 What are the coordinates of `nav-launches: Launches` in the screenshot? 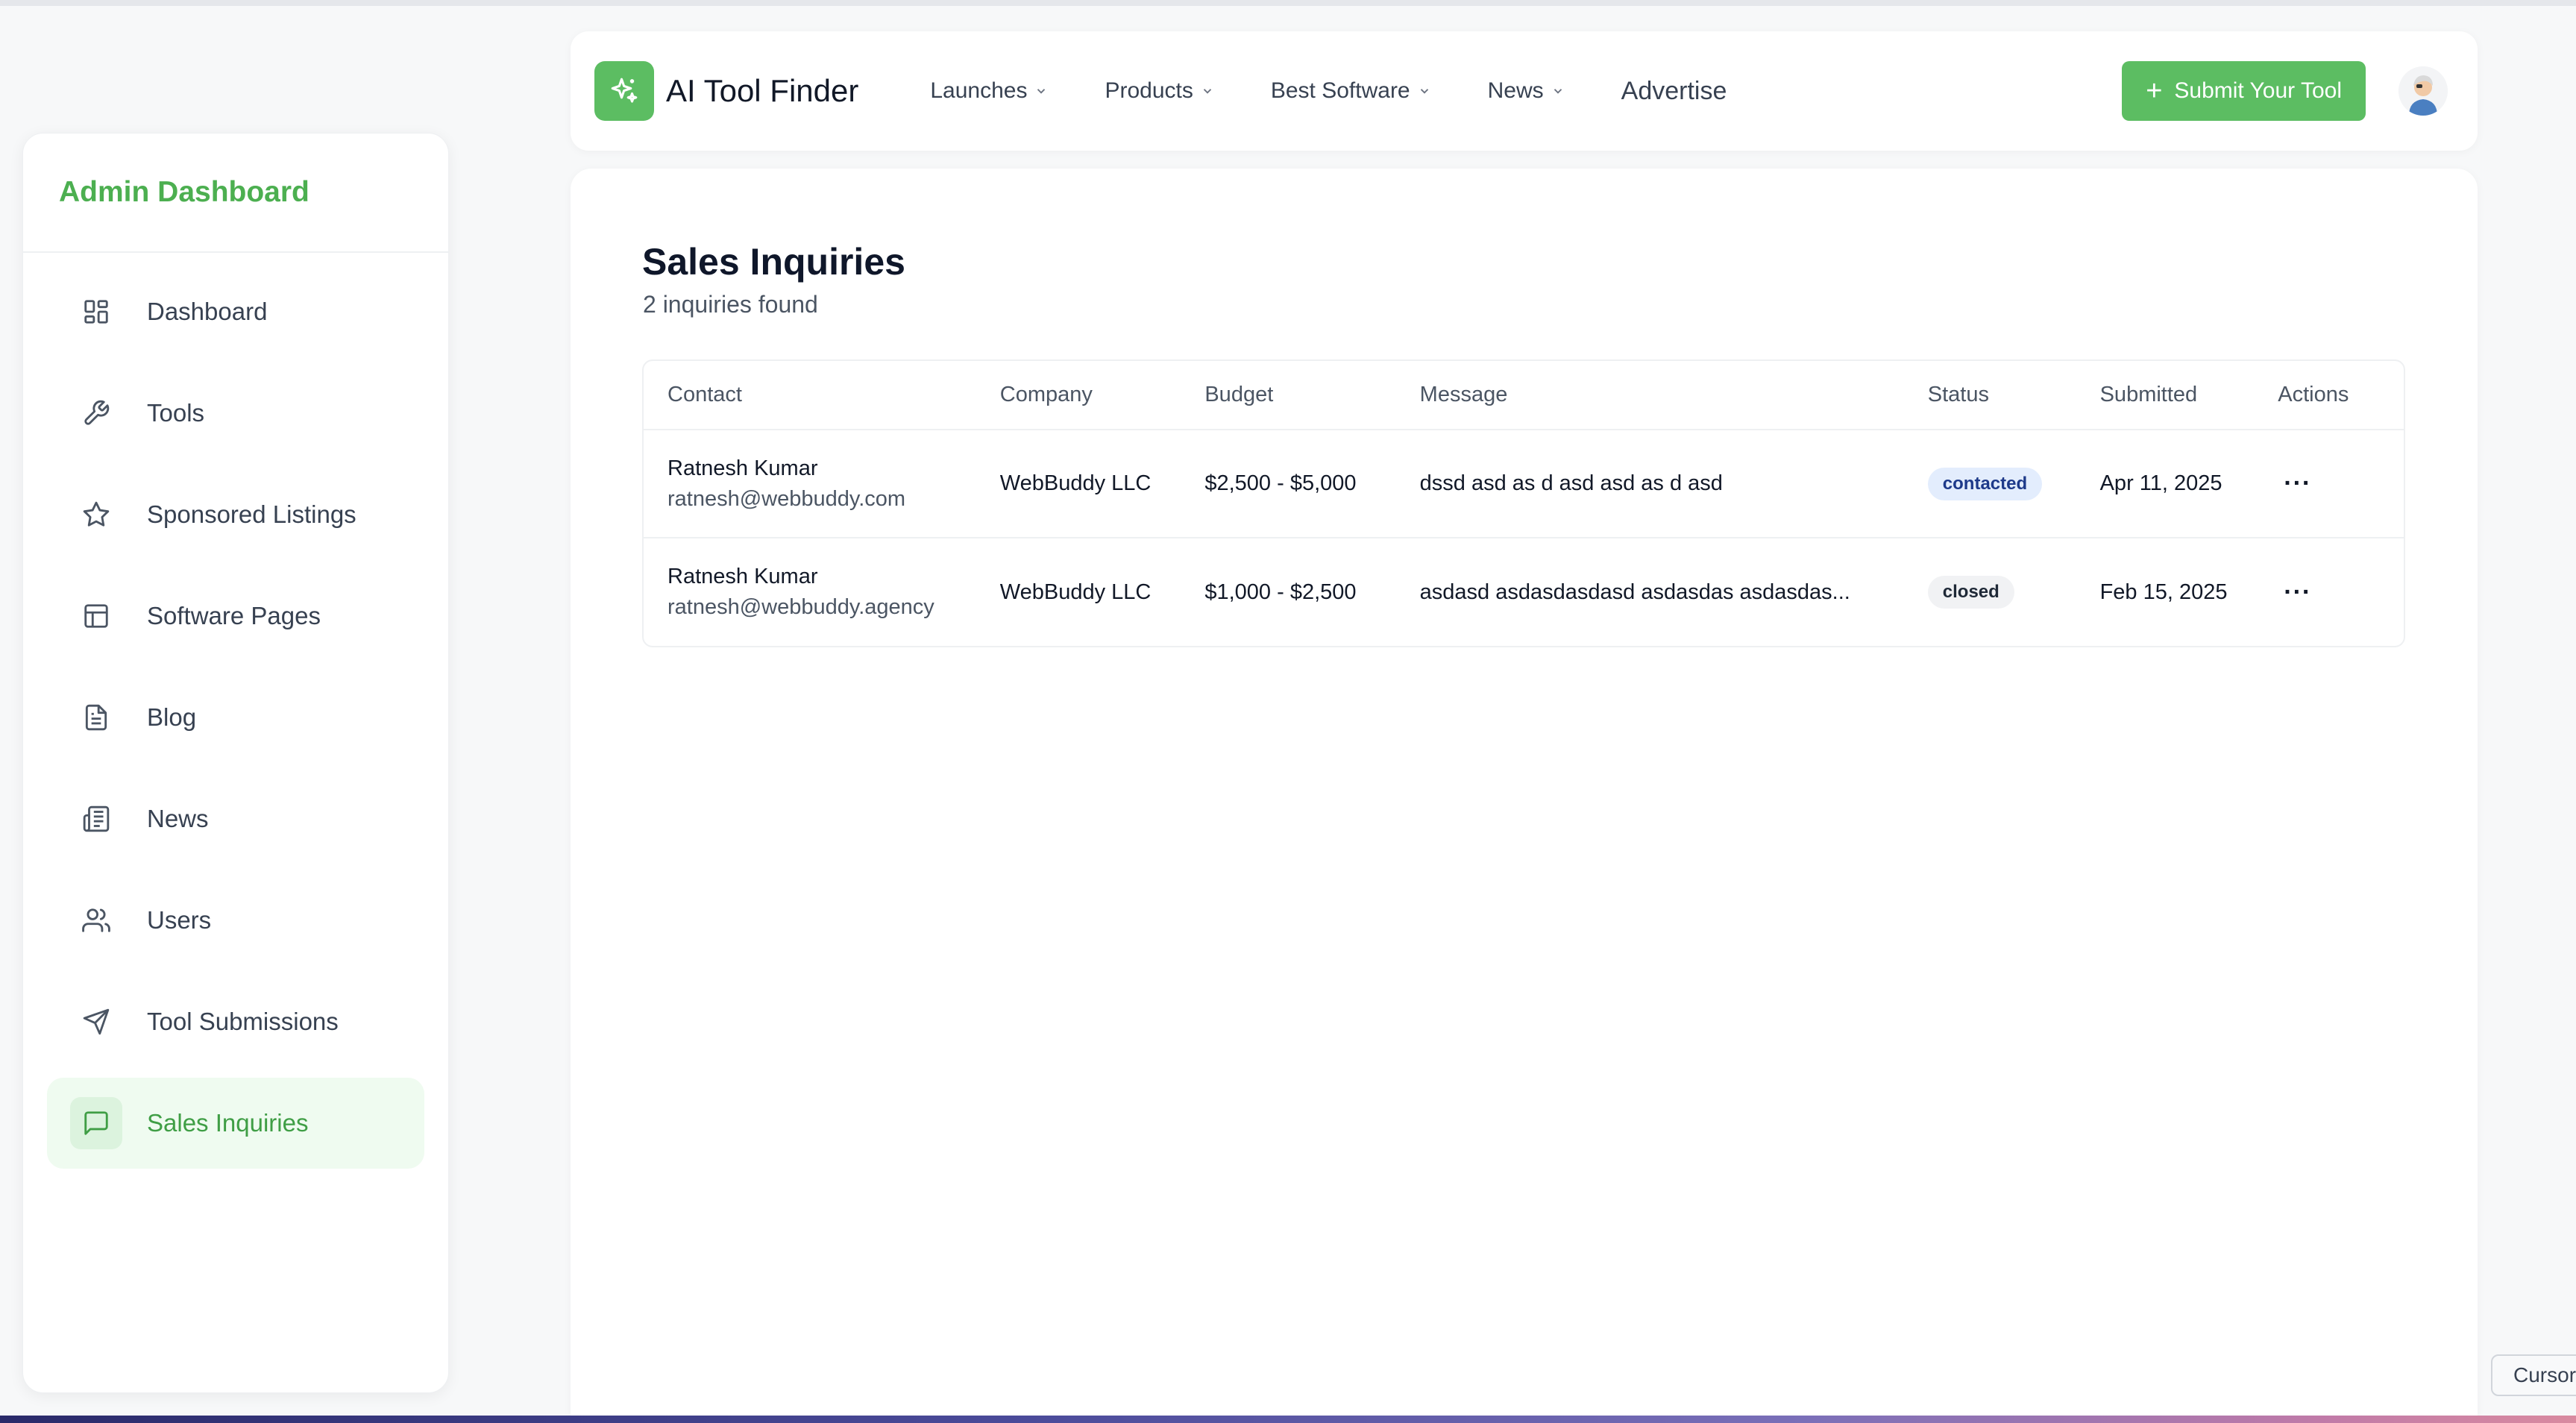 It's located at (989, 91).